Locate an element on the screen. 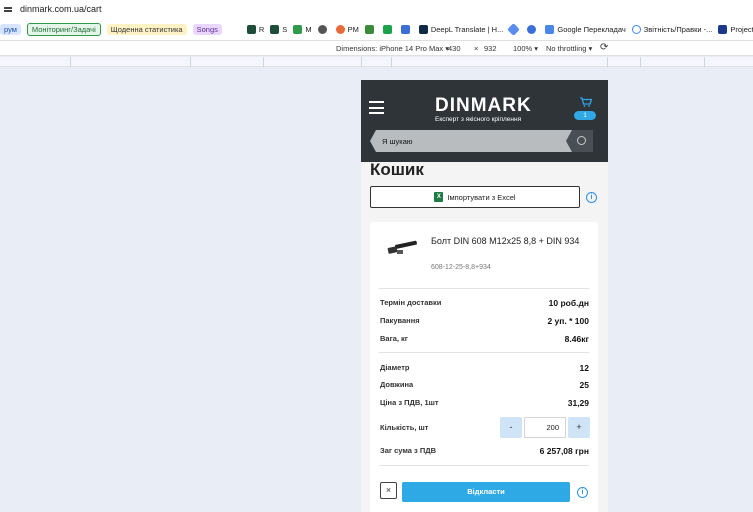 This screenshot has width=753, height=512. import-excel-button: X Імпортувати з Excel is located at coordinates (475, 197).